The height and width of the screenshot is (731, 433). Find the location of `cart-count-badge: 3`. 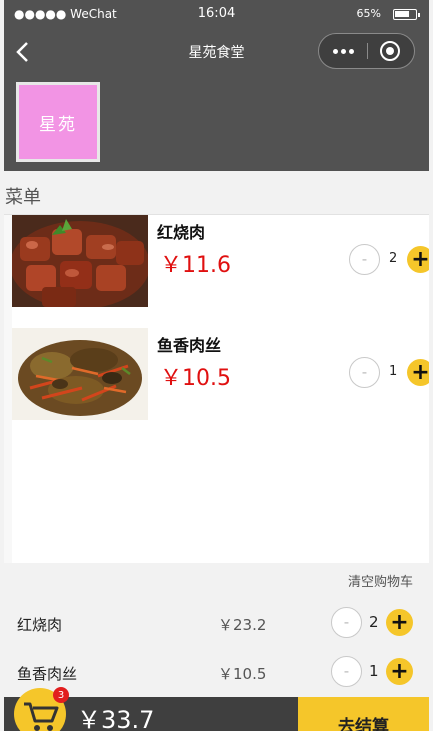

cart-count-badge: 3 is located at coordinates (61, 695).